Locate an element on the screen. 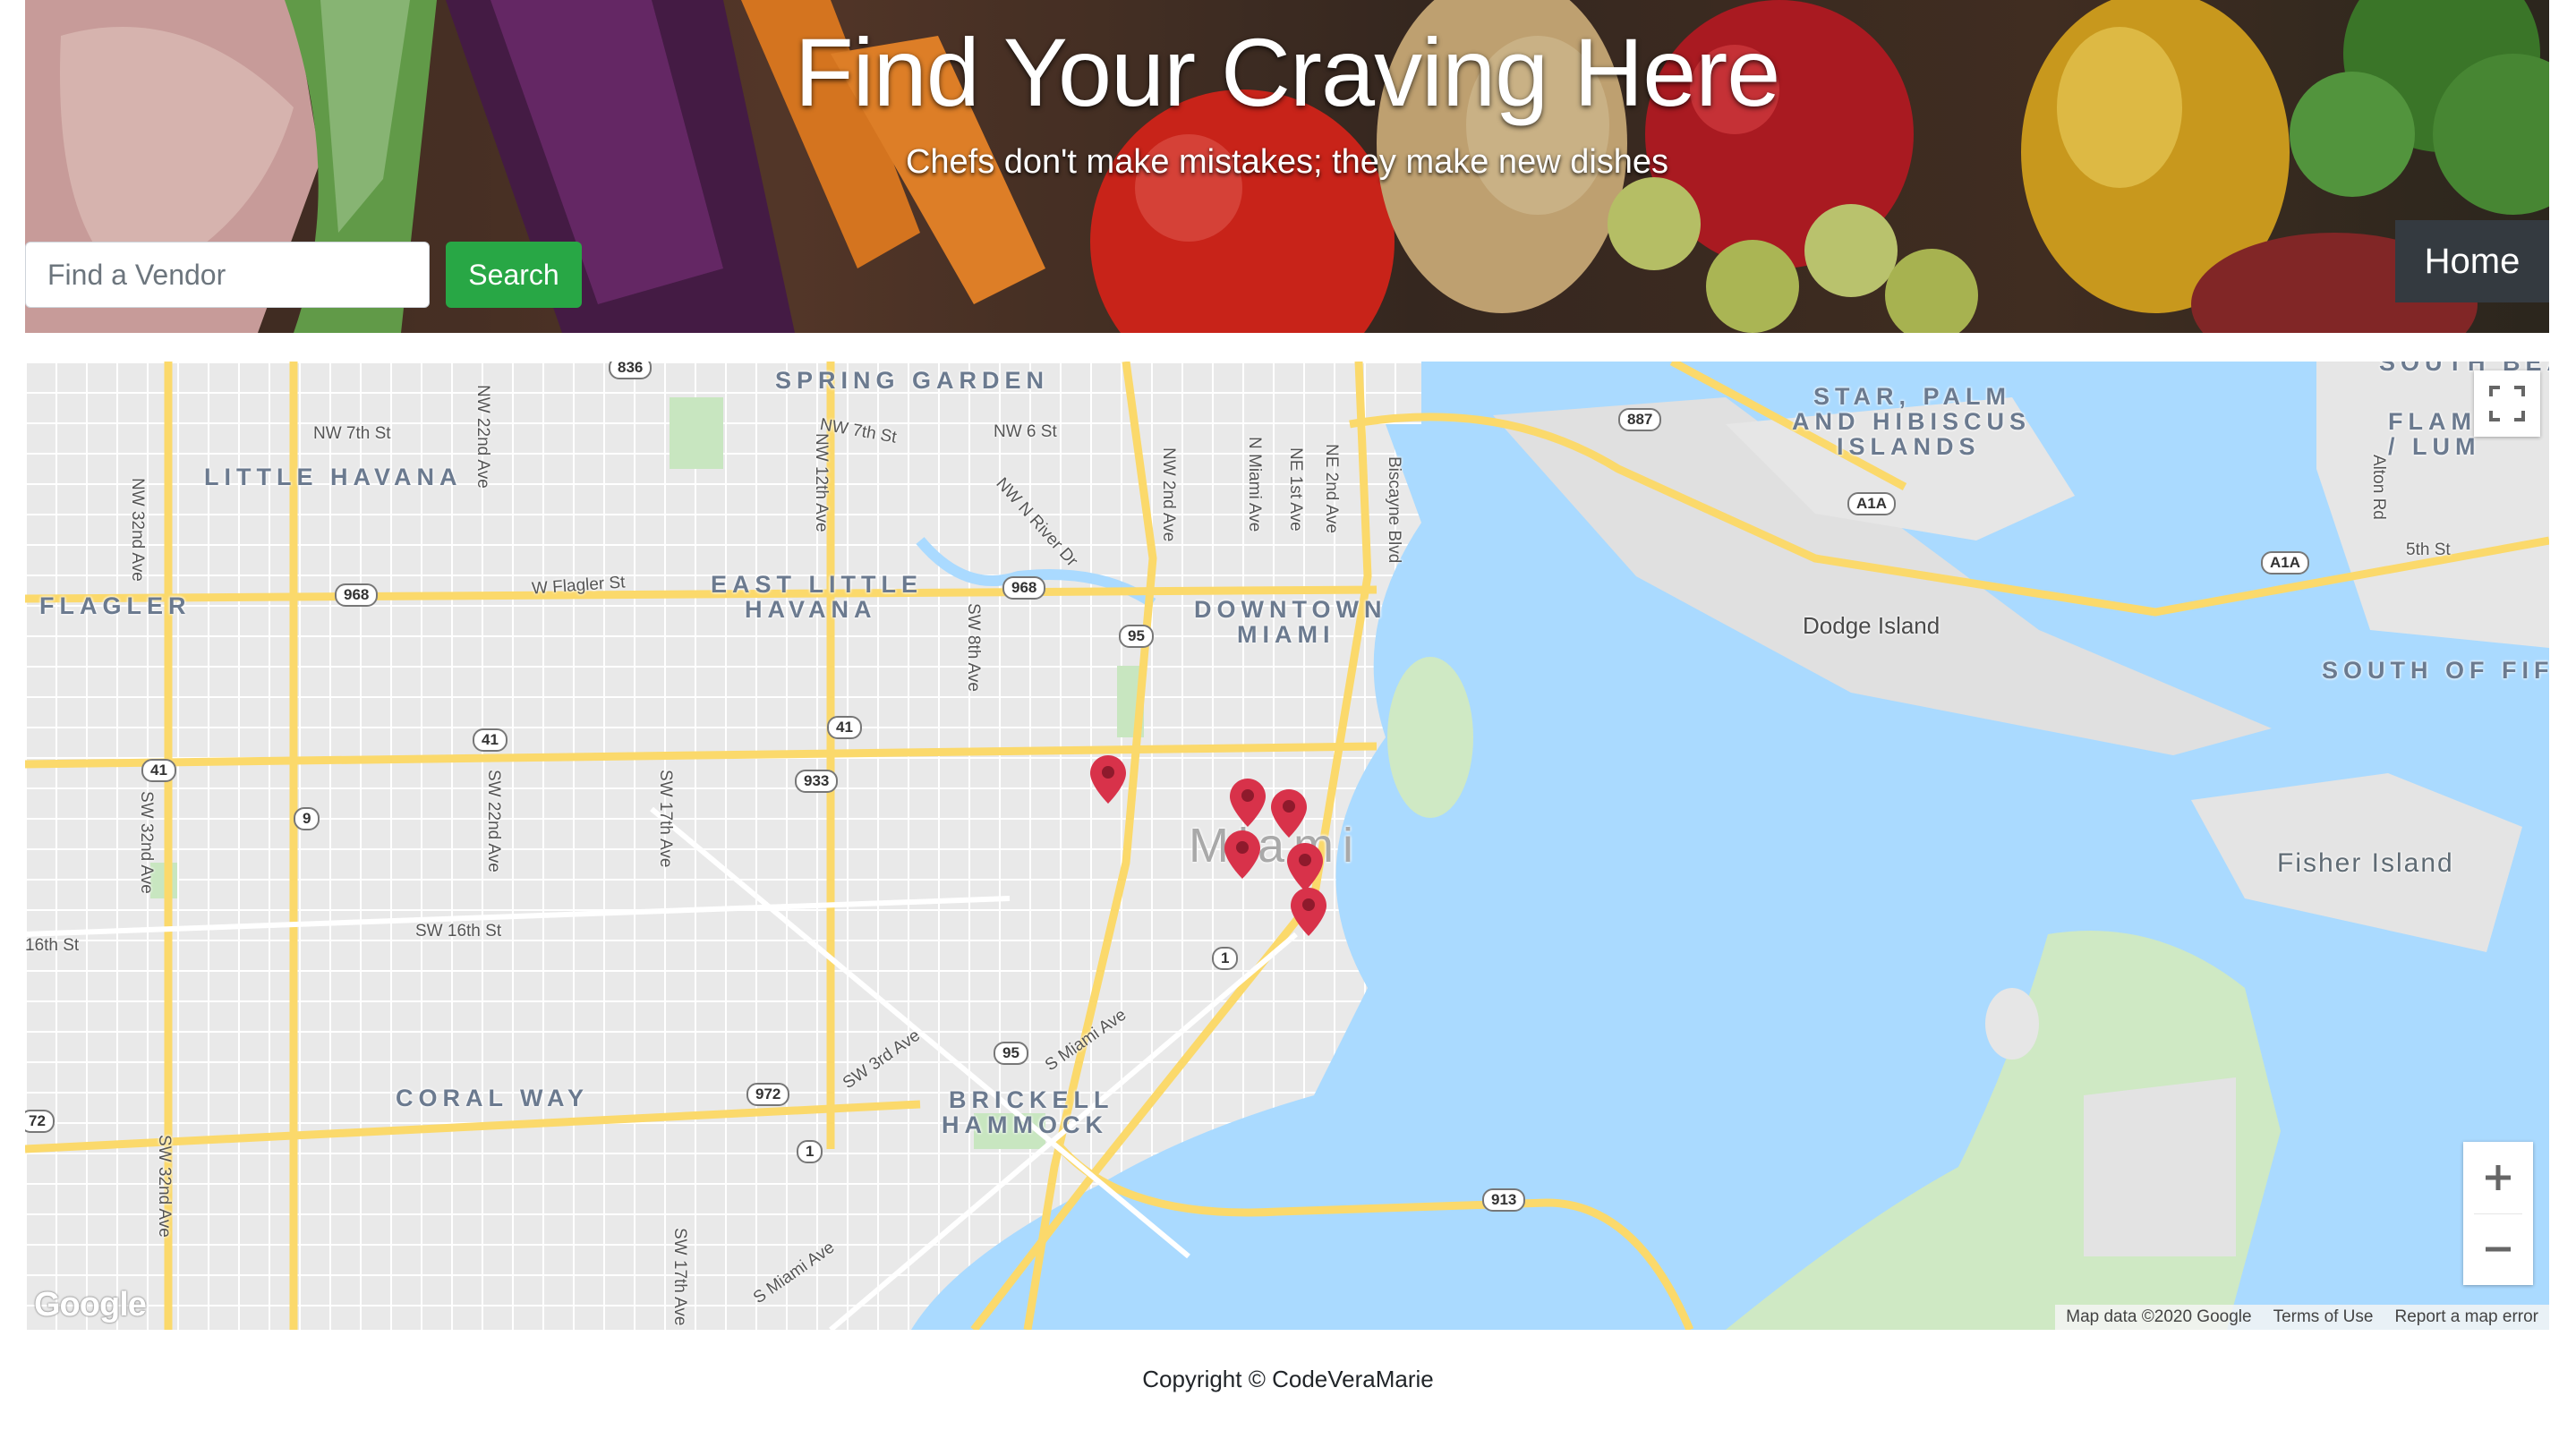 This screenshot has width=2576, height=1430. label-east-little-havana-line2: HAVANA is located at coordinates (811, 610).